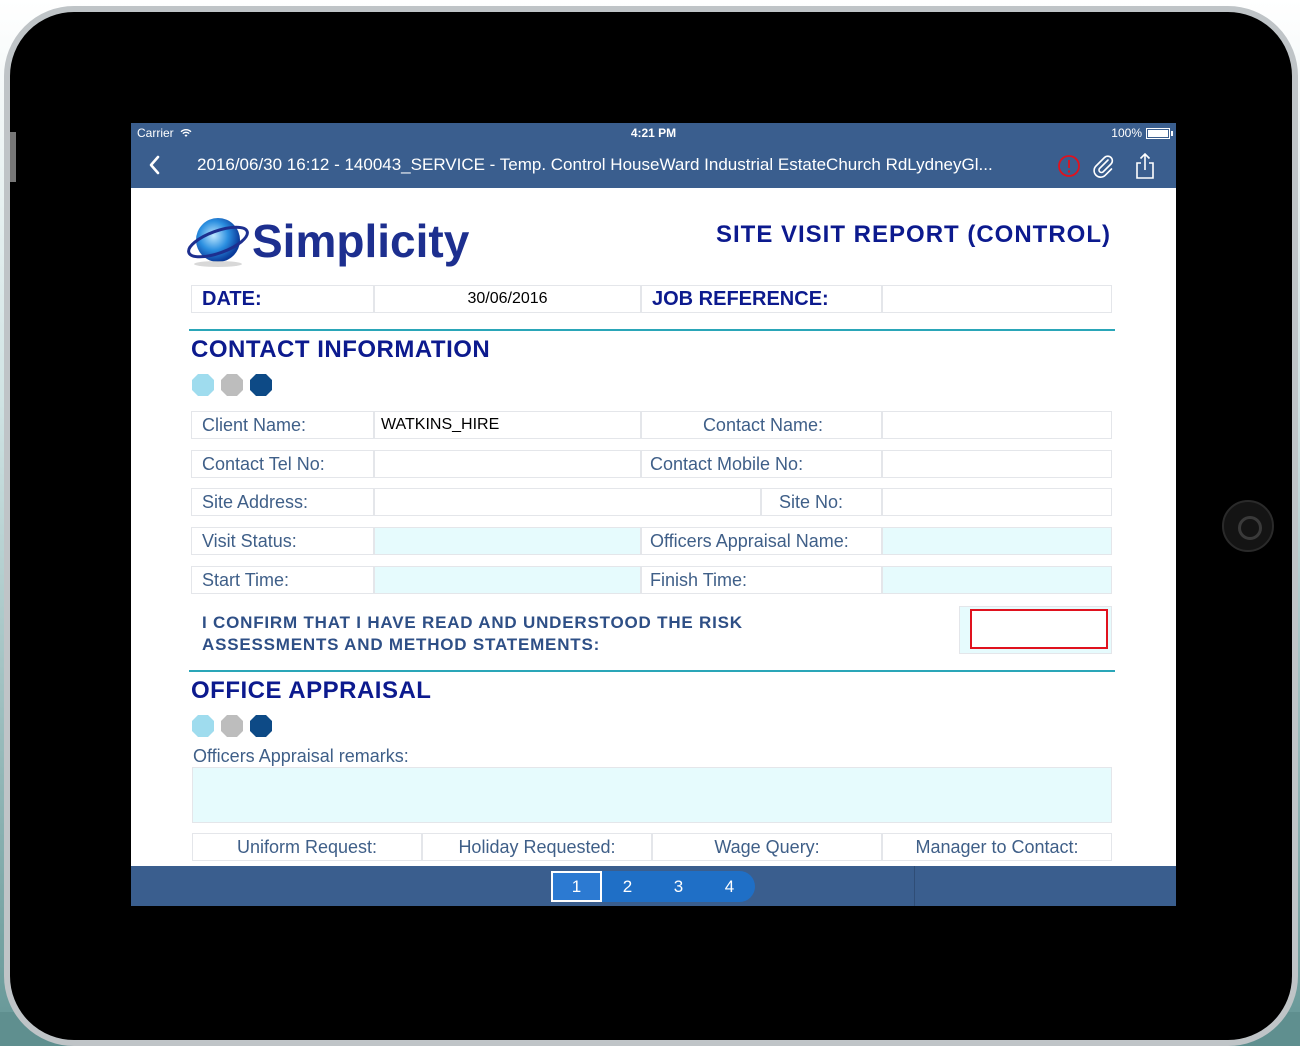 The height and width of the screenshot is (1046, 1300). What do you see at coordinates (282, 580) in the screenshot?
I see `start-time-label: Start Time:` at bounding box center [282, 580].